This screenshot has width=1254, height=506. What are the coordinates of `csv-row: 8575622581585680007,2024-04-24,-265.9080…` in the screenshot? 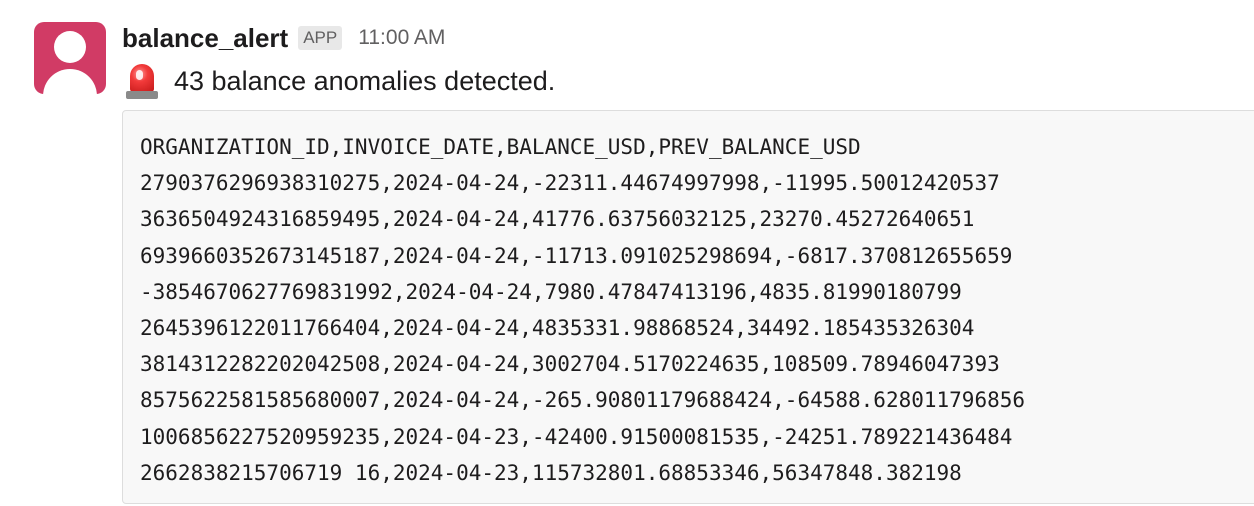 It's located at (583, 400).